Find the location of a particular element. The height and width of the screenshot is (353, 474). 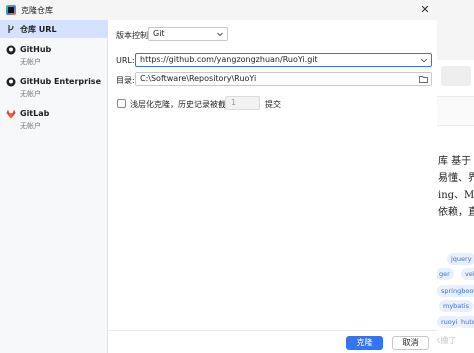

tag-jquery: jquery is located at coordinates (460, 259).